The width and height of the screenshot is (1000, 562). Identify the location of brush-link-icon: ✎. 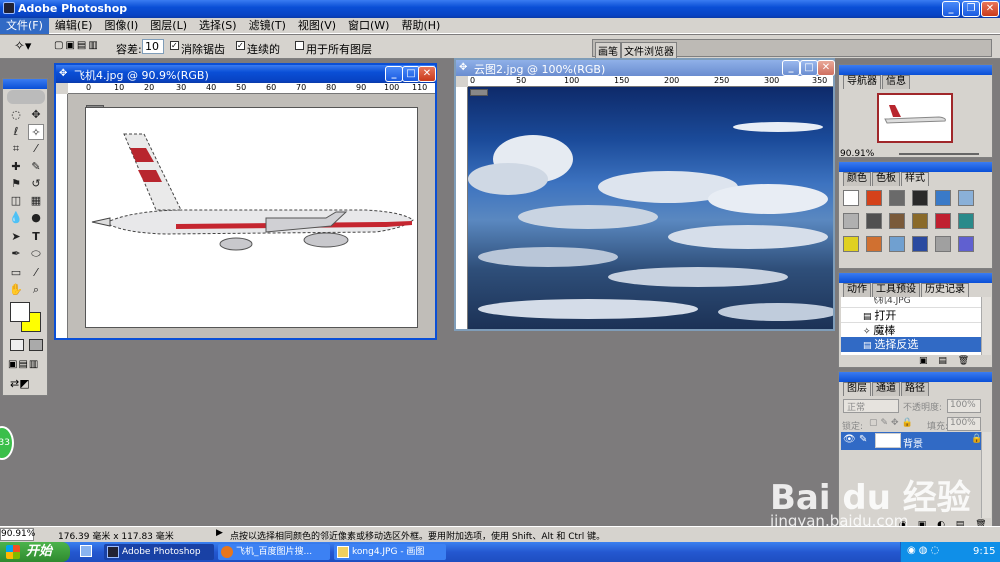
(863, 439).